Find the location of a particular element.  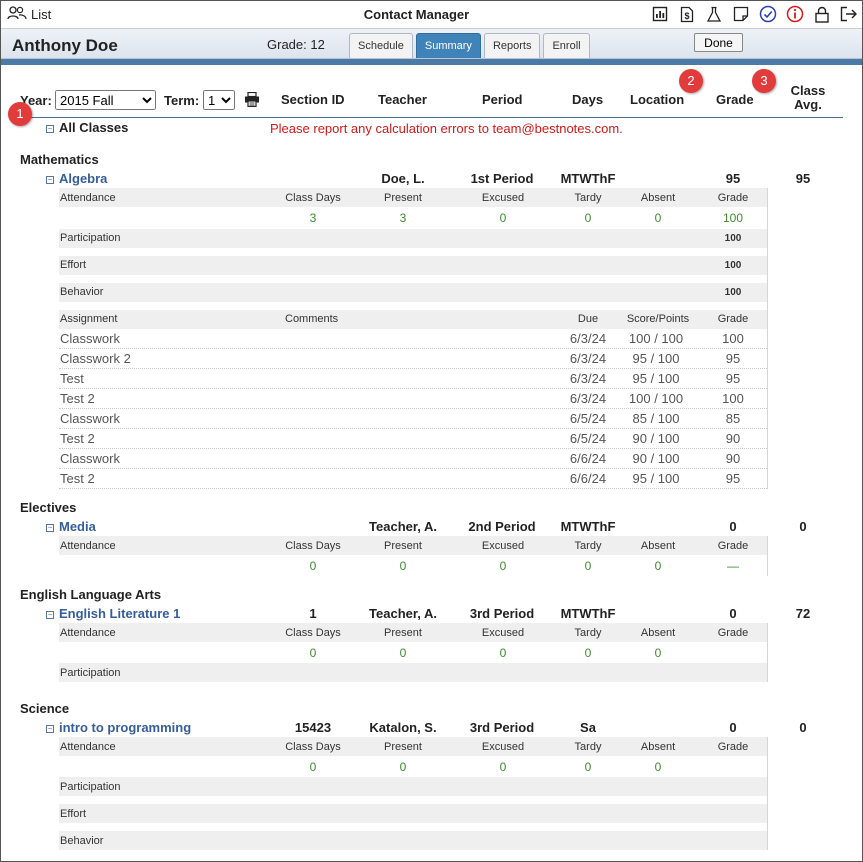

callout-badge-1: 1 is located at coordinates (20, 114).